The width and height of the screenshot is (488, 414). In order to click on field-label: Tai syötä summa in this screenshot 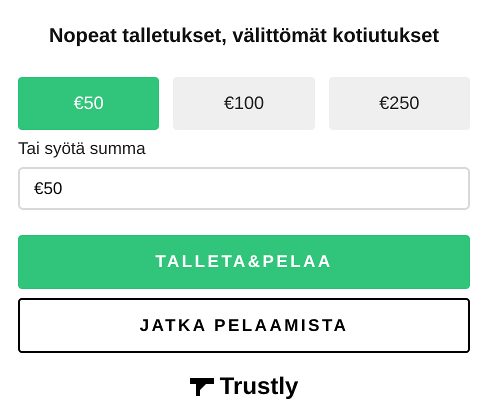, I will do `click(82, 149)`.